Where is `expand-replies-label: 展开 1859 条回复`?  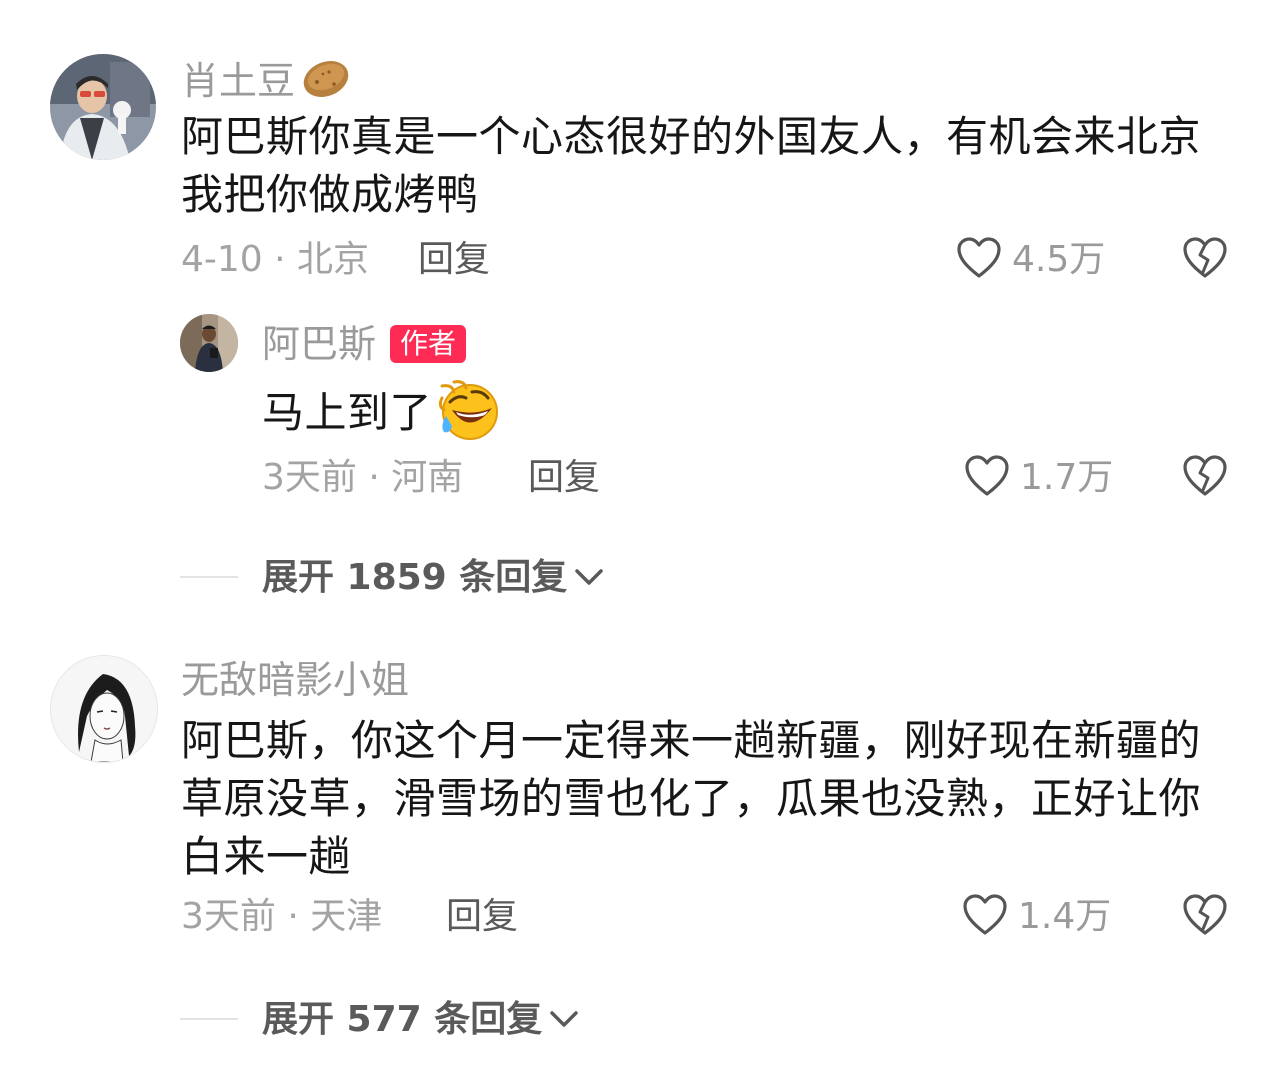
expand-replies-label: 展开 1859 条回复 is located at coordinates (415, 577).